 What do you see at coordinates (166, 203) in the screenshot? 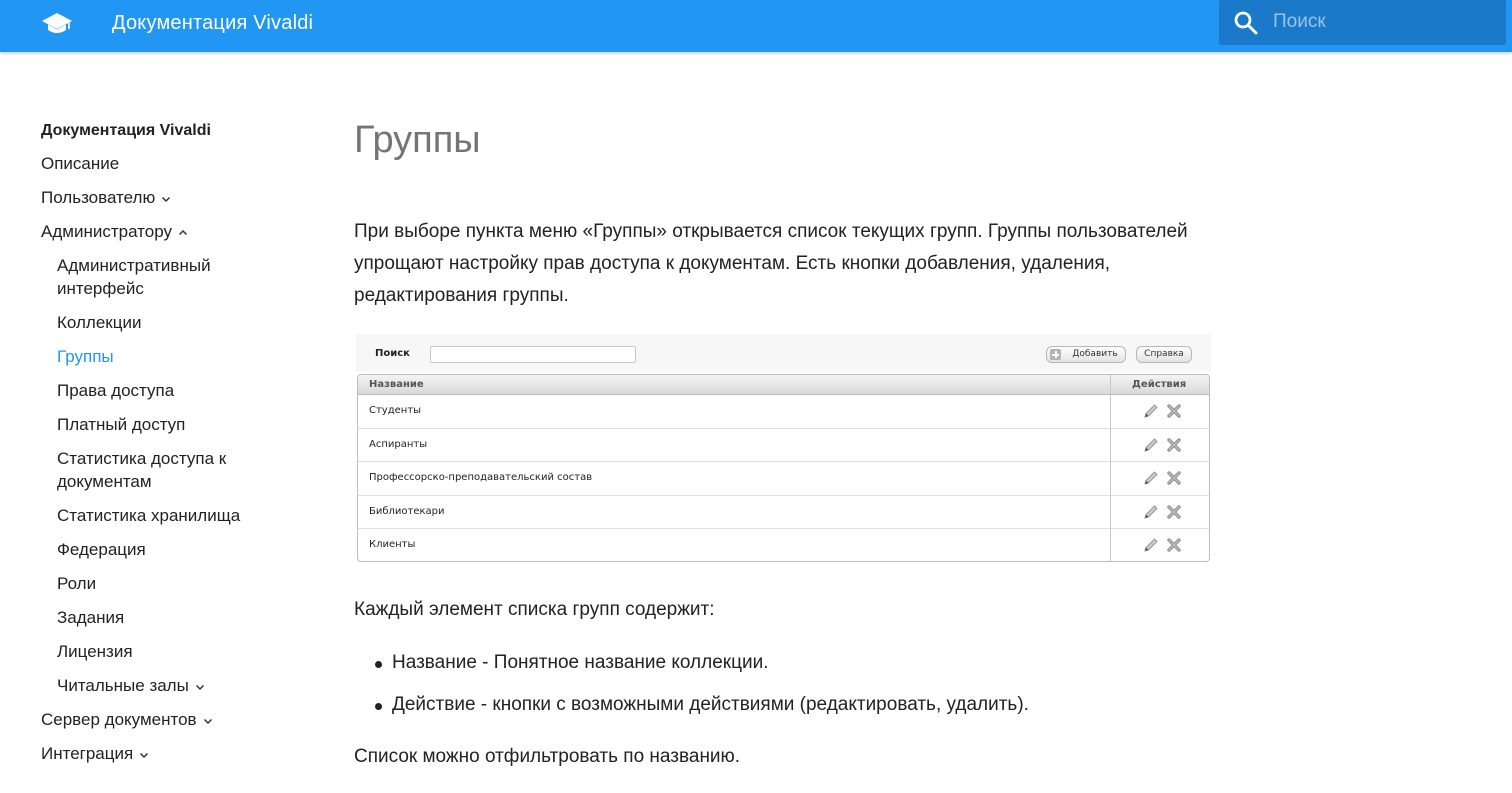
I see `sidebar-item: Пользователю` at bounding box center [166, 203].